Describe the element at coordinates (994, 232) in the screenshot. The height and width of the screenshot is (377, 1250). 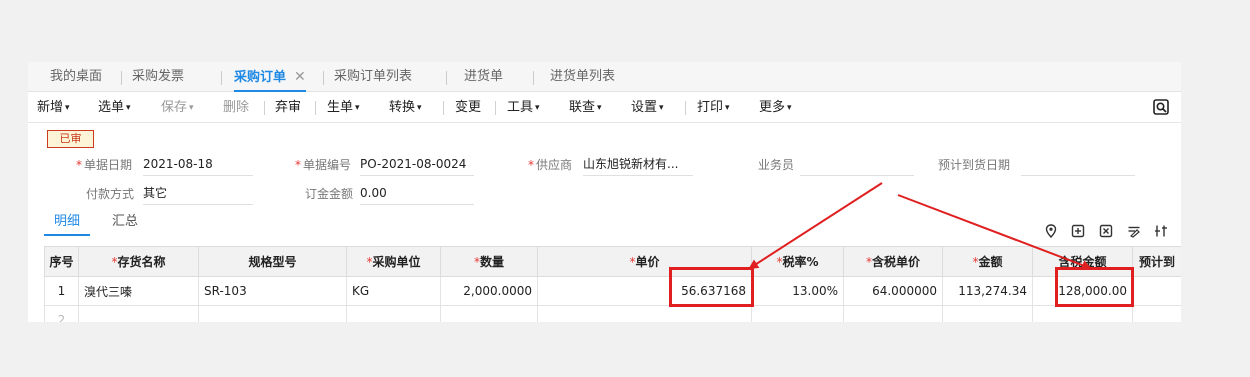
I see `arrow-to-tax-amount` at that location.